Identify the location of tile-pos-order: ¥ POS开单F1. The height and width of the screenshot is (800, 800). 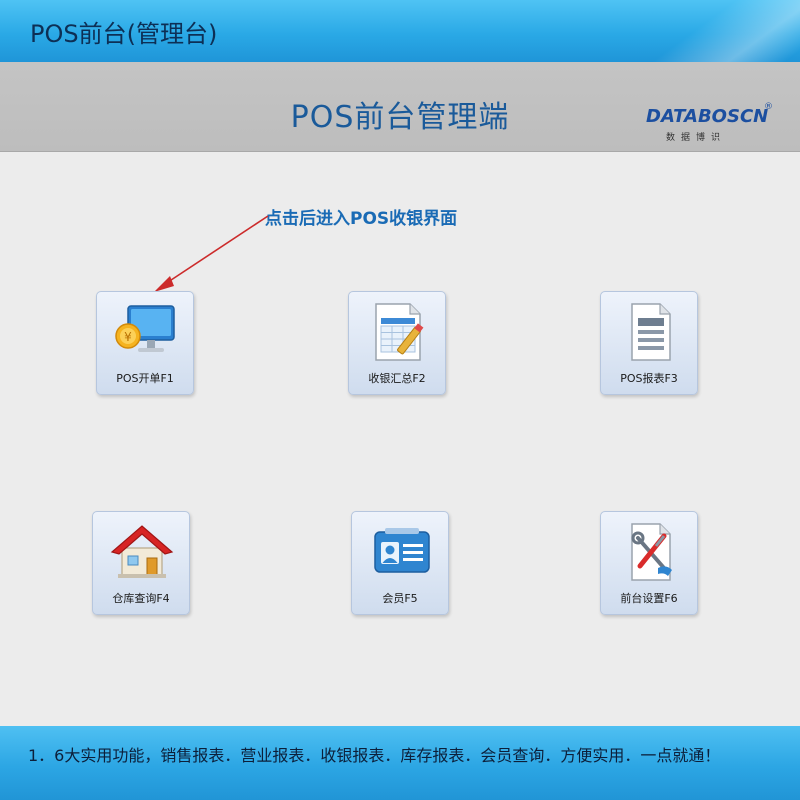
(145, 343).